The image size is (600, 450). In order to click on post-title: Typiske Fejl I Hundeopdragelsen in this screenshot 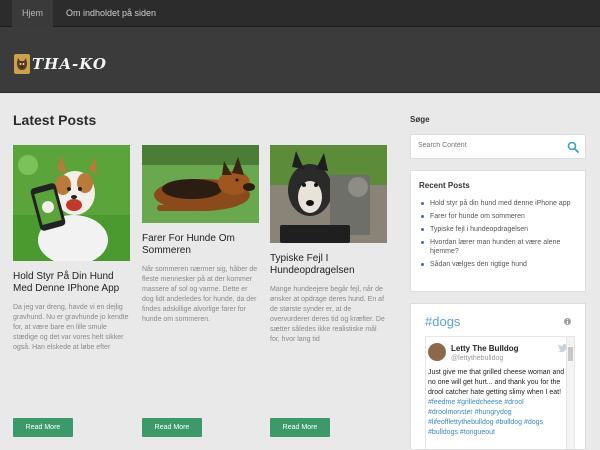, I will do `click(328, 265)`.